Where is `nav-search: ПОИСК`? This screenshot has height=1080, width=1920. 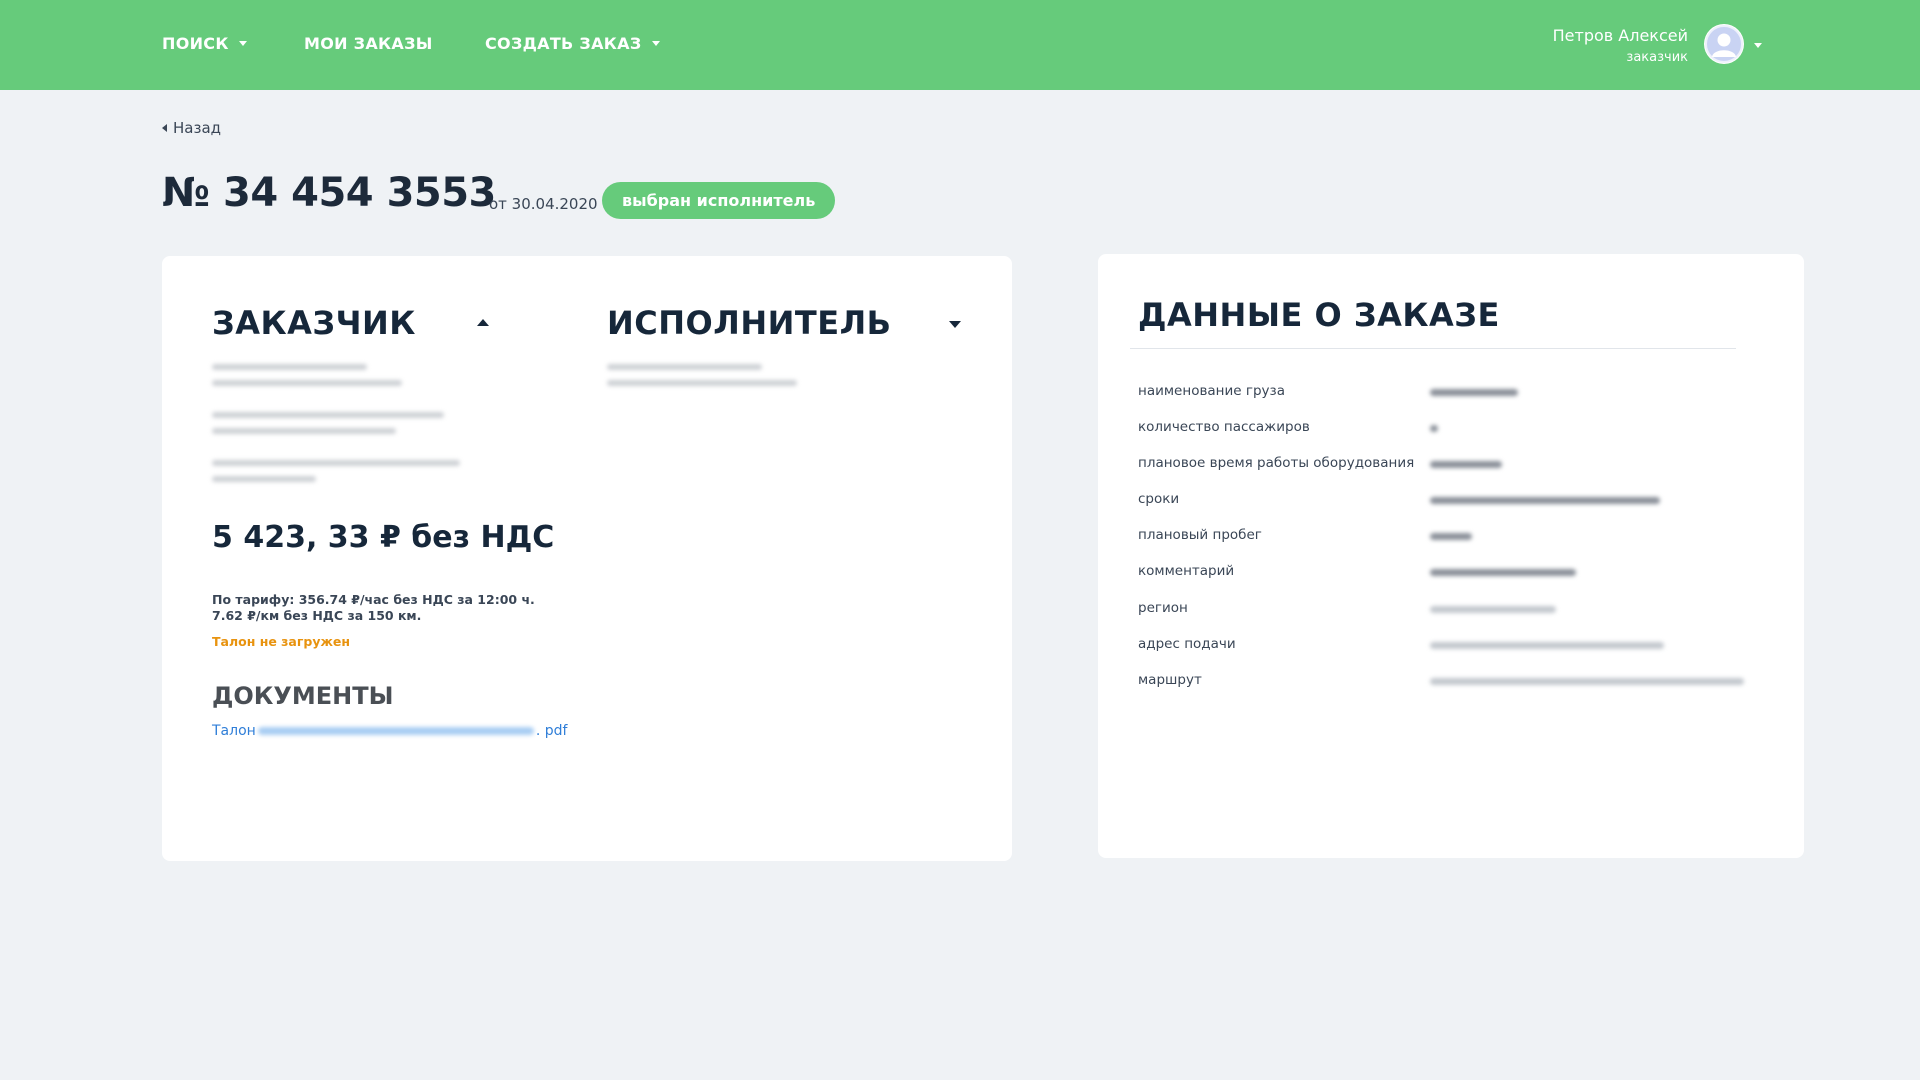 nav-search: ПОИСК is located at coordinates (204, 43).